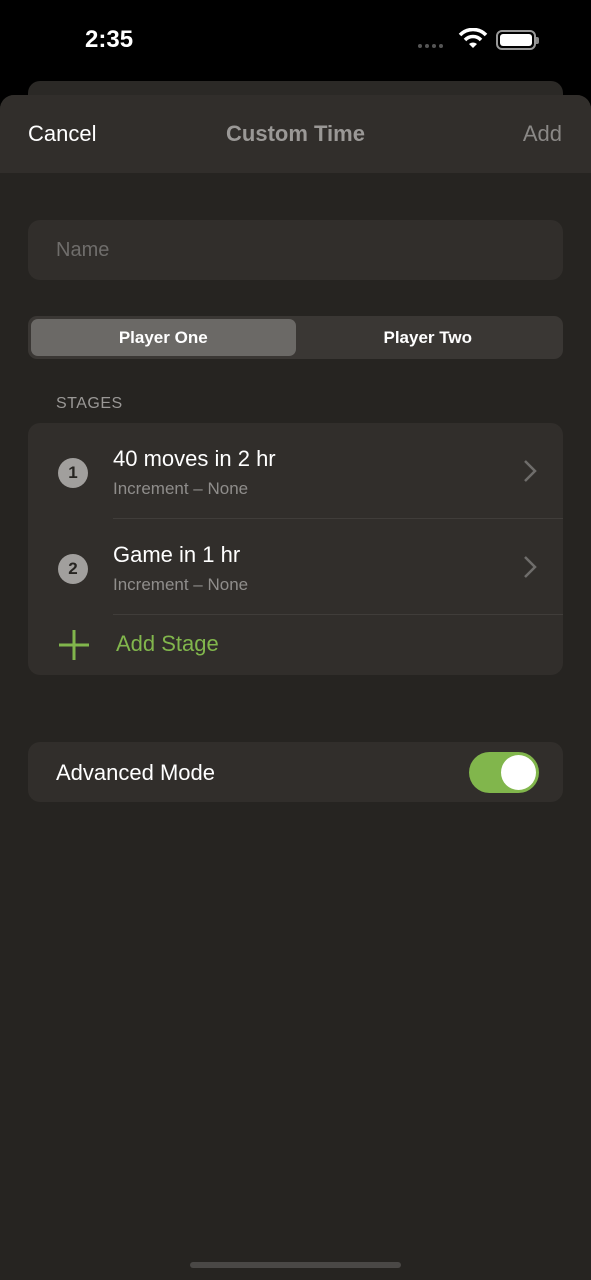 The height and width of the screenshot is (1280, 591). I want to click on stage-title: 40 moves in 2 hr, so click(194, 458).